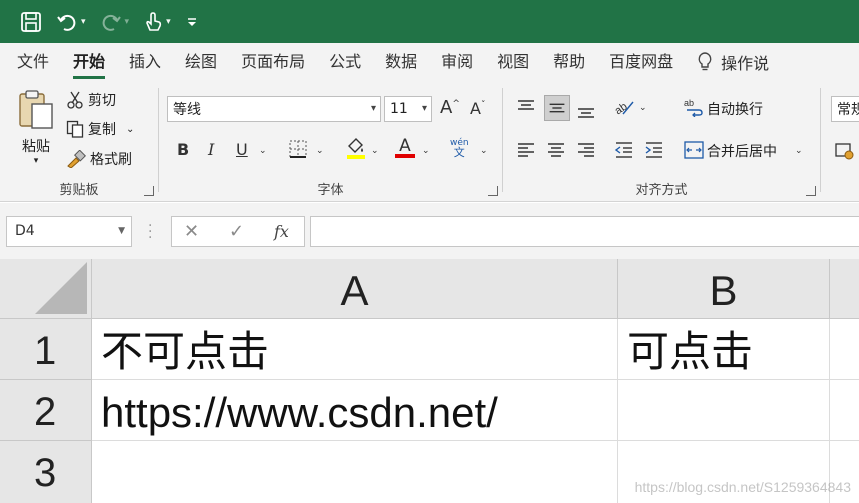 The height and width of the screenshot is (503, 859). I want to click on enter-icon: ✓, so click(236, 231).